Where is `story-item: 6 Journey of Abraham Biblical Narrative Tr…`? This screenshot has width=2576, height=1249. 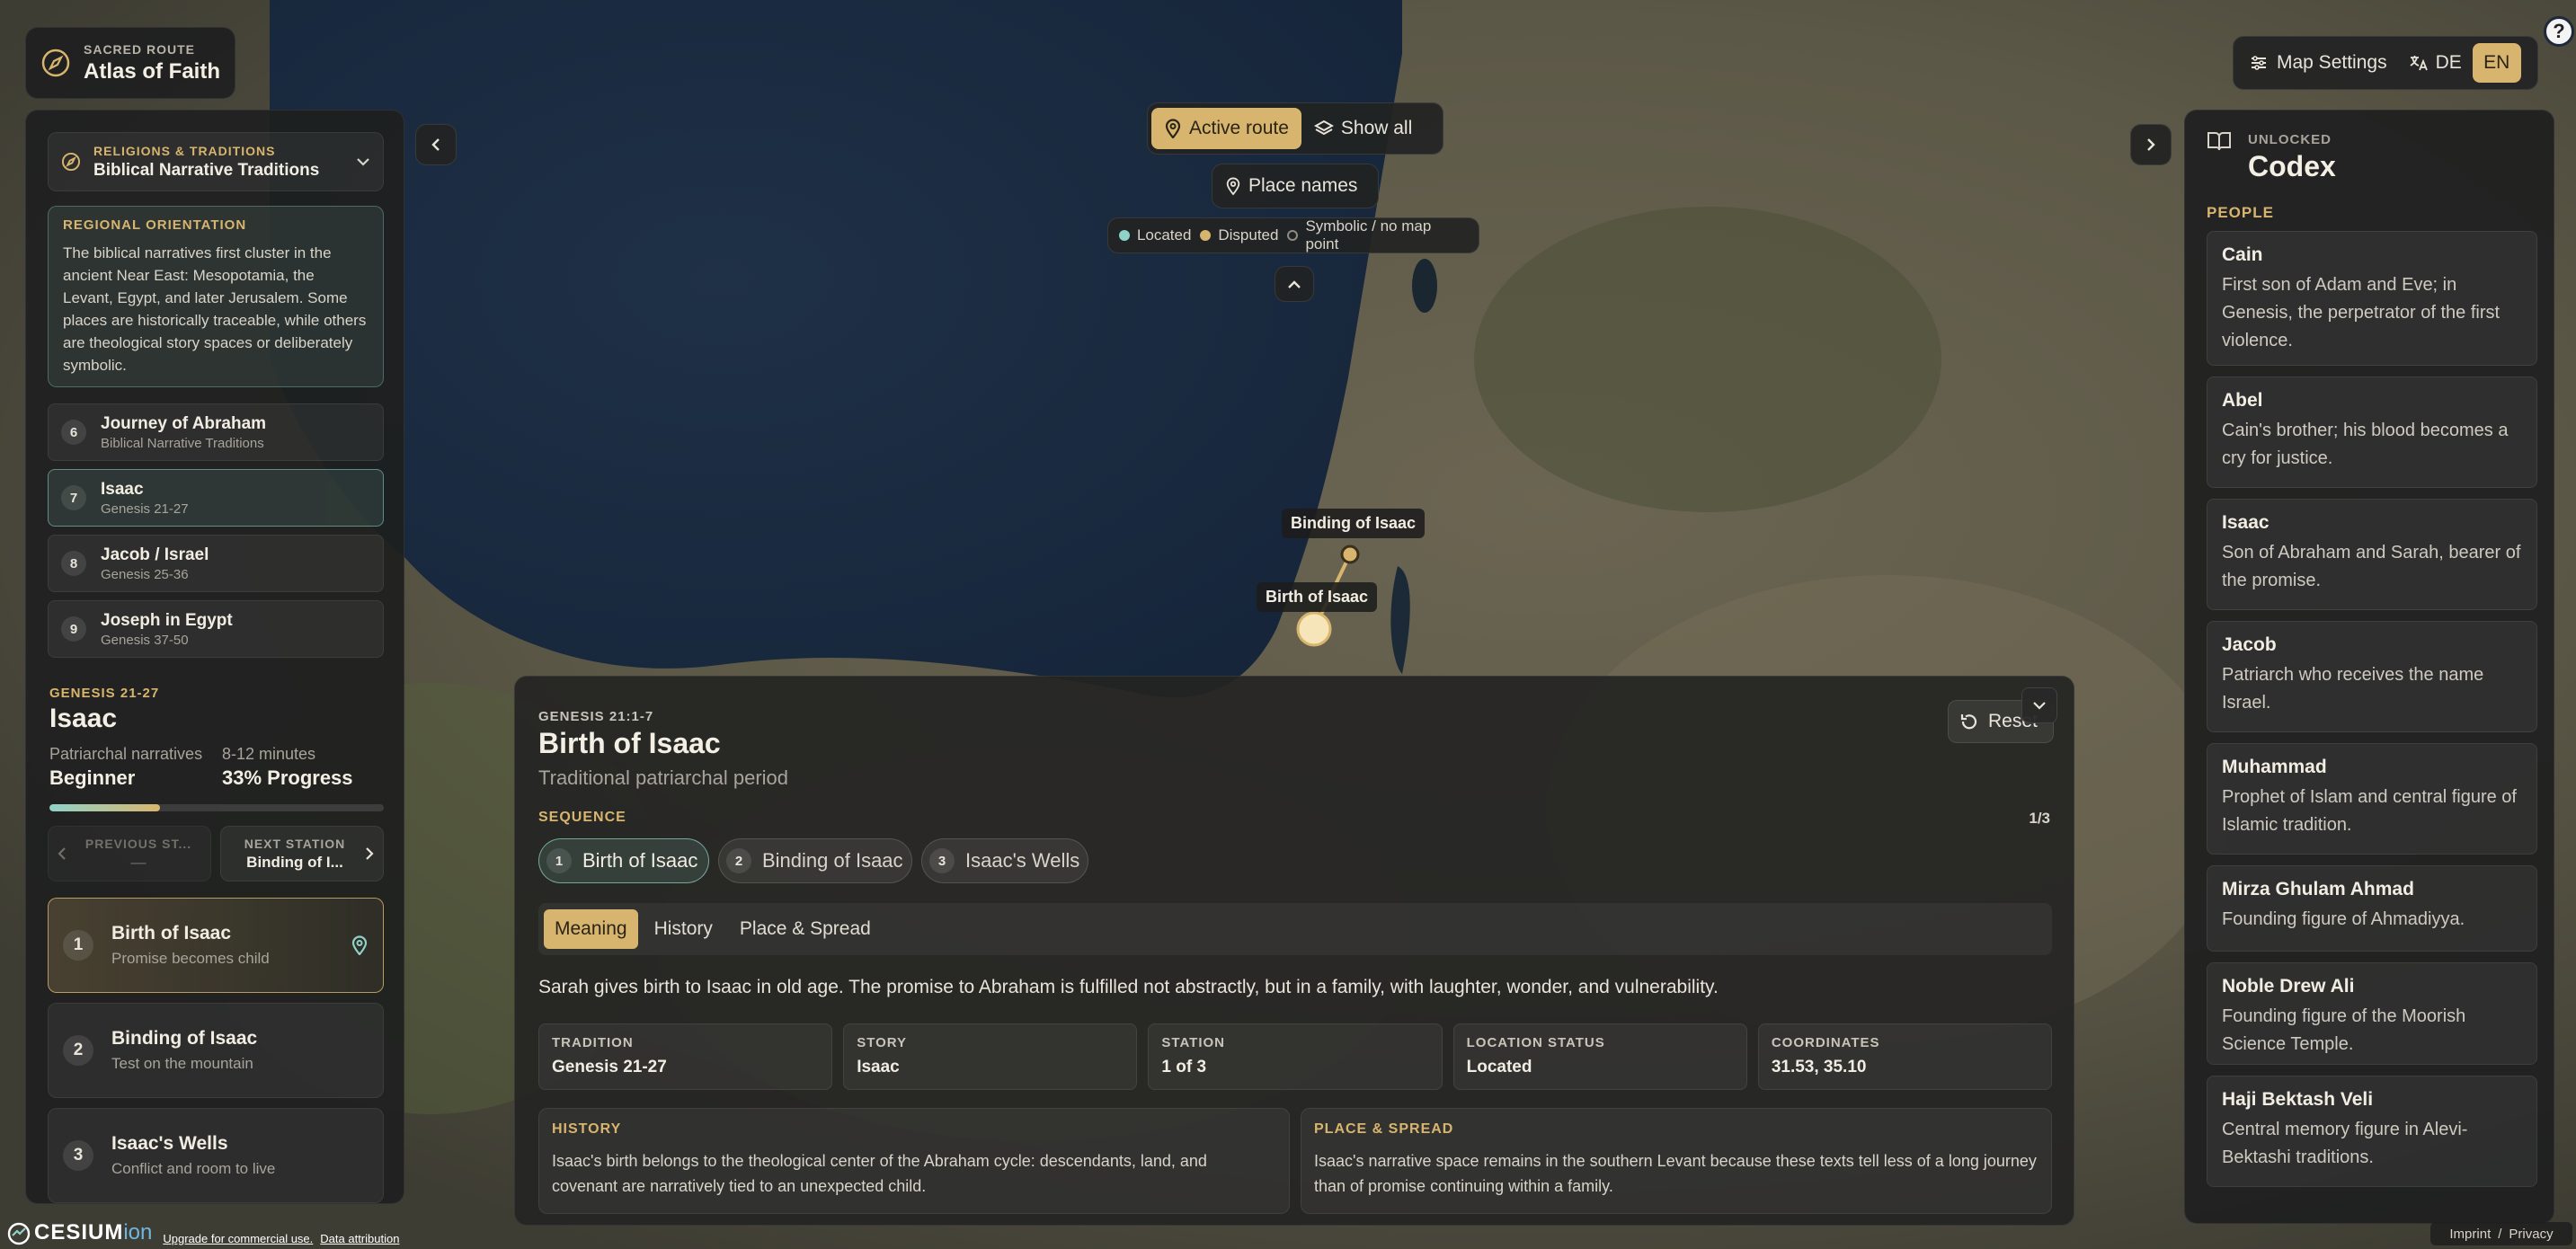
story-item: 6 Journey of Abraham Biblical Narrative Tr… is located at coordinates (216, 432).